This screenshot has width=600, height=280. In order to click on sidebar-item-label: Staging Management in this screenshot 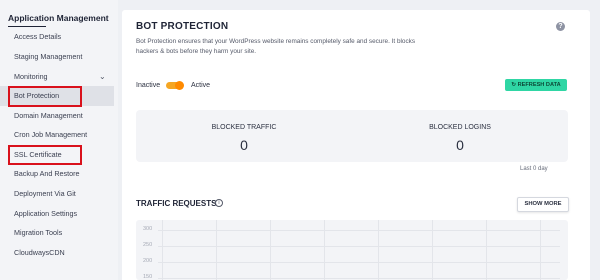, I will do `click(48, 56)`.